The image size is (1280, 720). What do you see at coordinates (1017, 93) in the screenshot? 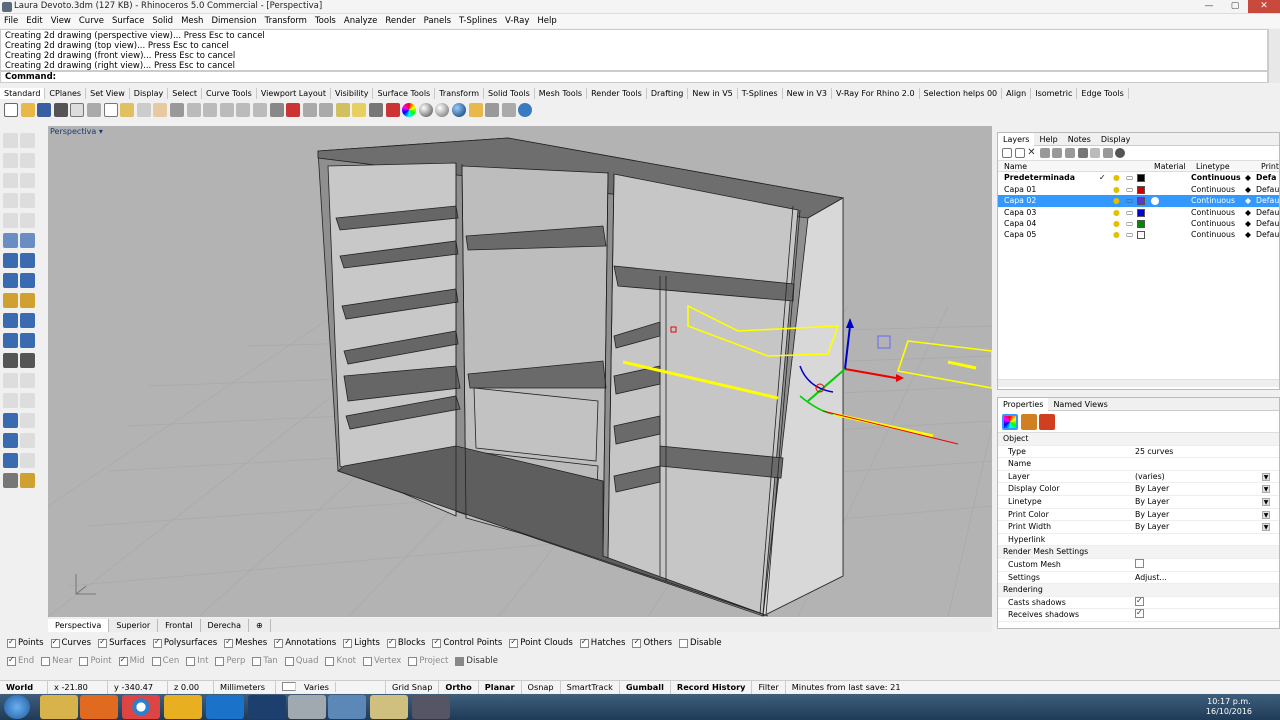
I see `tab-align: Align` at bounding box center [1017, 93].